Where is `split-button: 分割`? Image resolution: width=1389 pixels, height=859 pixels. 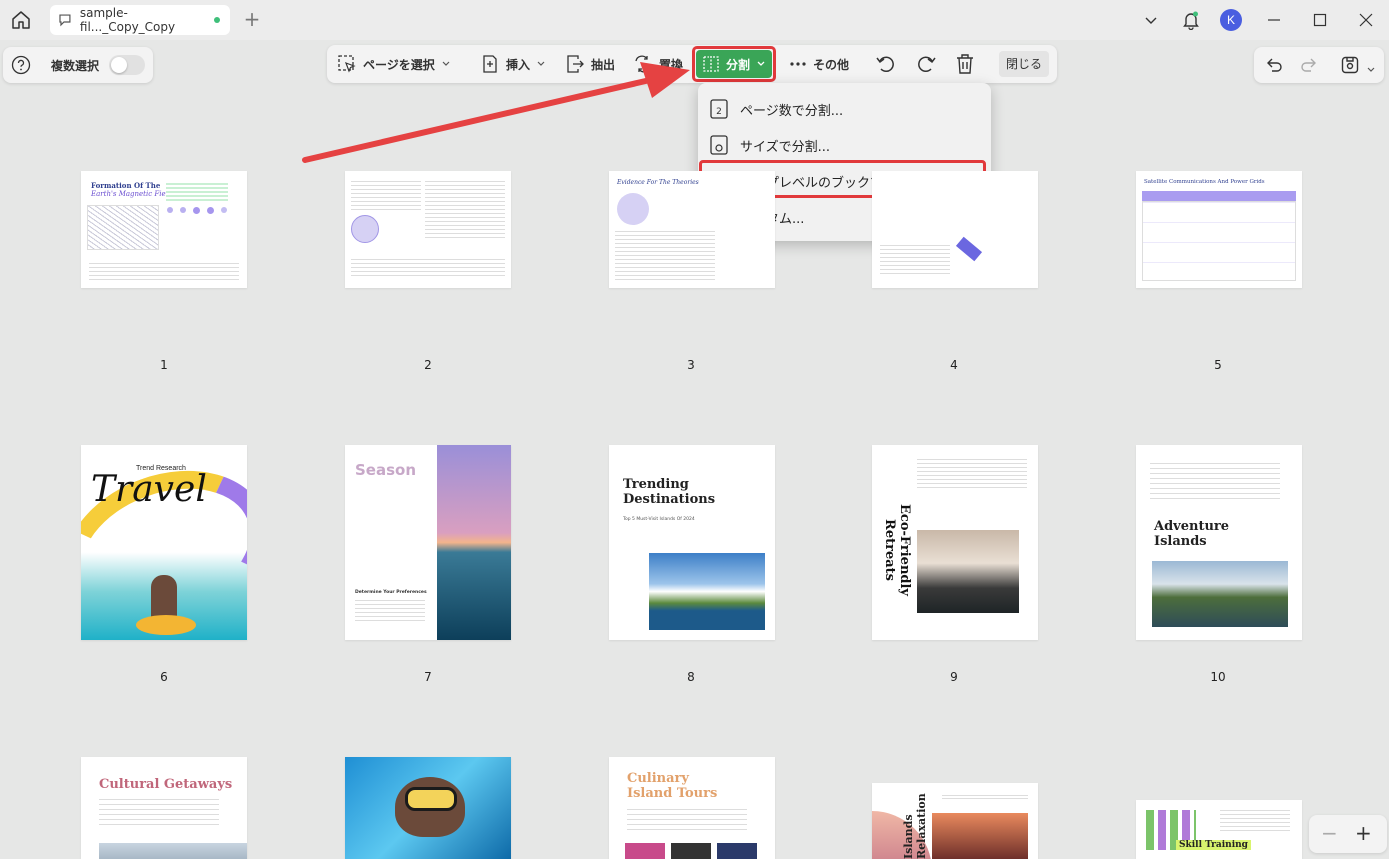
split-button: 分割 is located at coordinates (734, 64).